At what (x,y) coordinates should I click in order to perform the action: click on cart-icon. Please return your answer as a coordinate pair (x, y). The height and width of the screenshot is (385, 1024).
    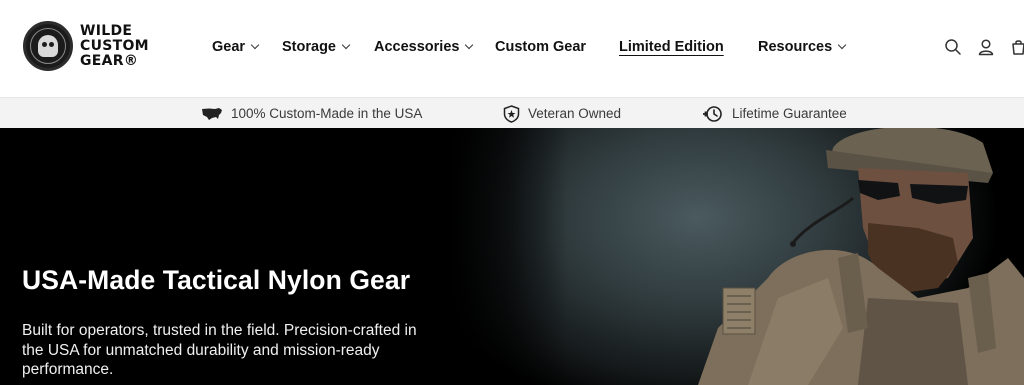
    Looking at the image, I should click on (1017, 47).